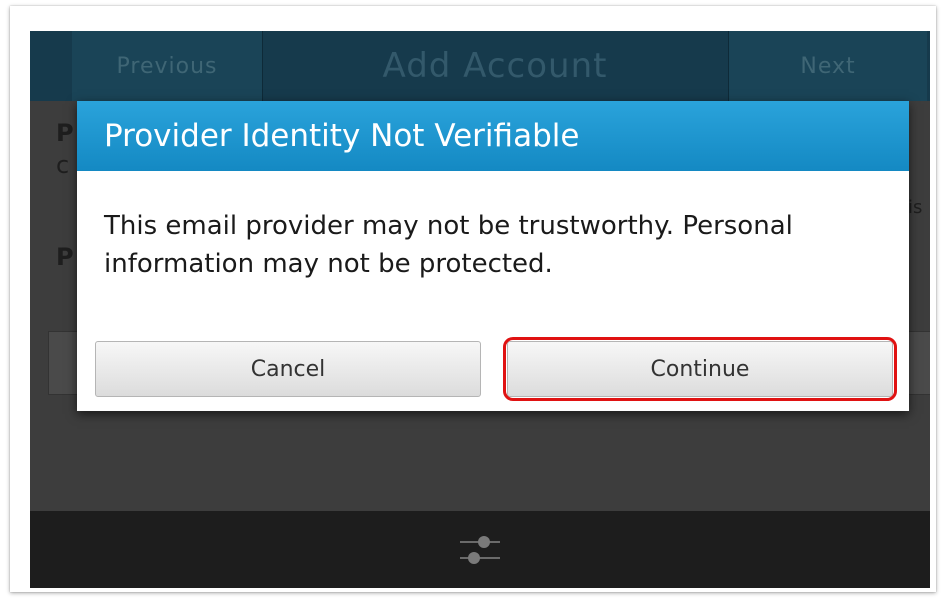 This screenshot has height=599, width=949. I want to click on next-button-label: Next, so click(828, 66).